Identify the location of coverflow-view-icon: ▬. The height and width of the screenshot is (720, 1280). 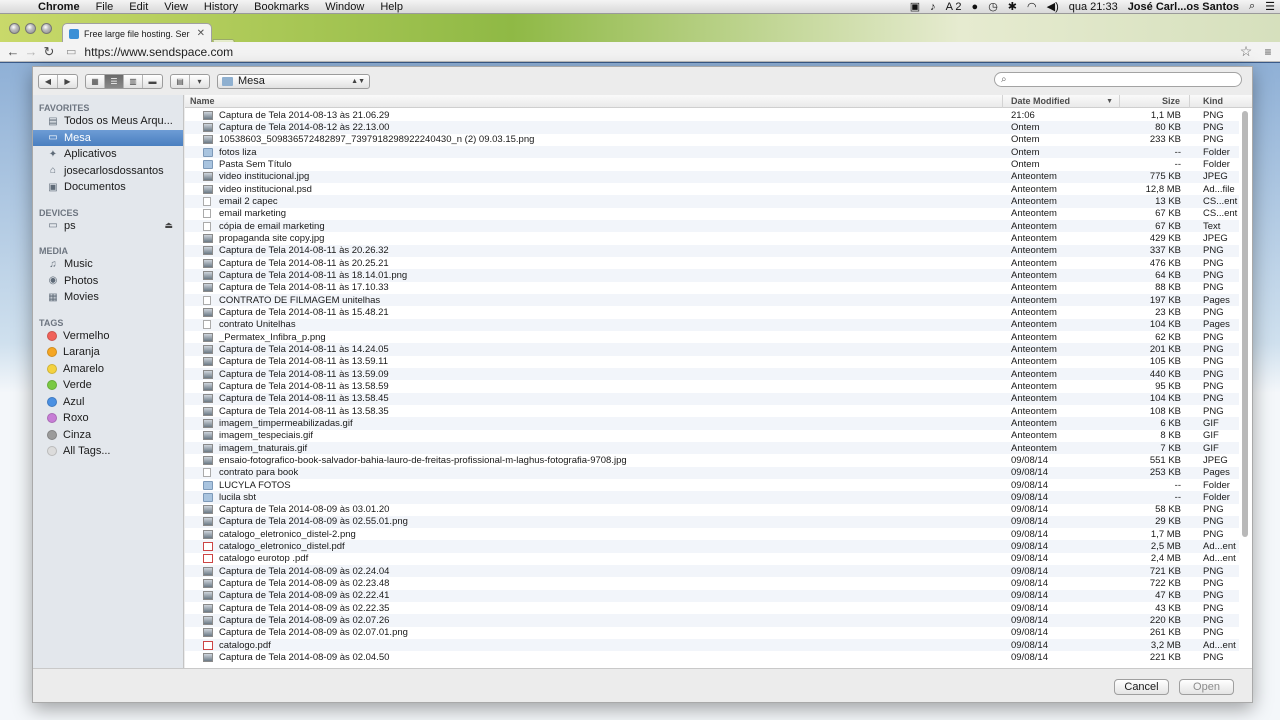
(152, 81).